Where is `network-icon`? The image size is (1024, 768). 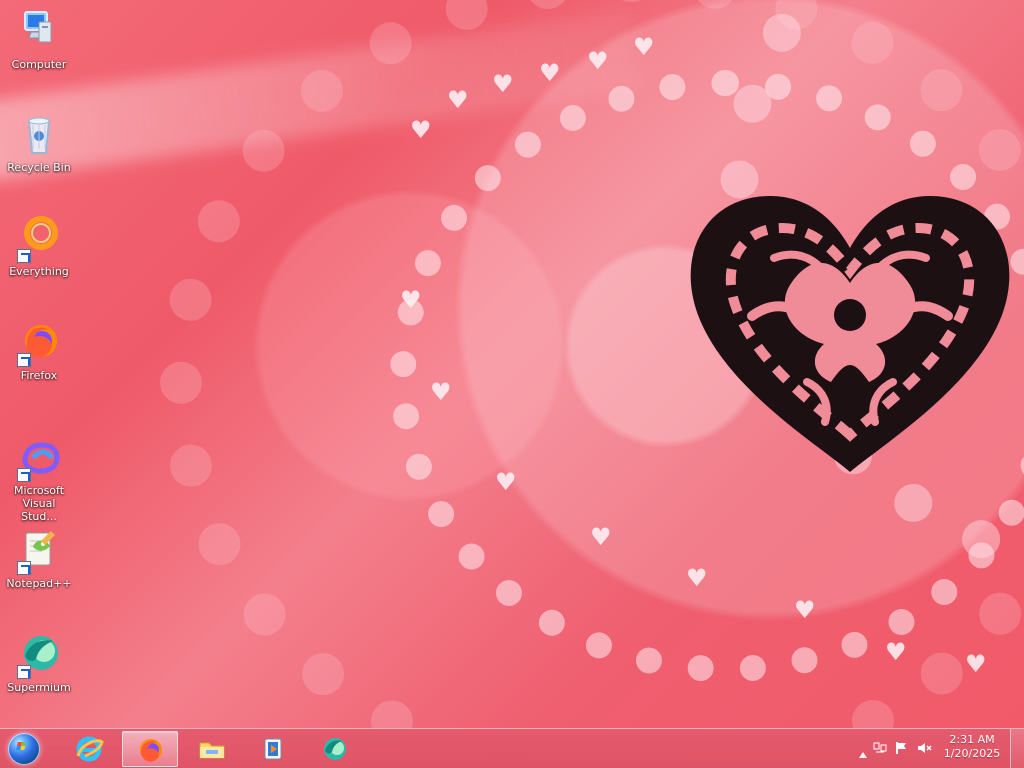 network-icon is located at coordinates (880, 748).